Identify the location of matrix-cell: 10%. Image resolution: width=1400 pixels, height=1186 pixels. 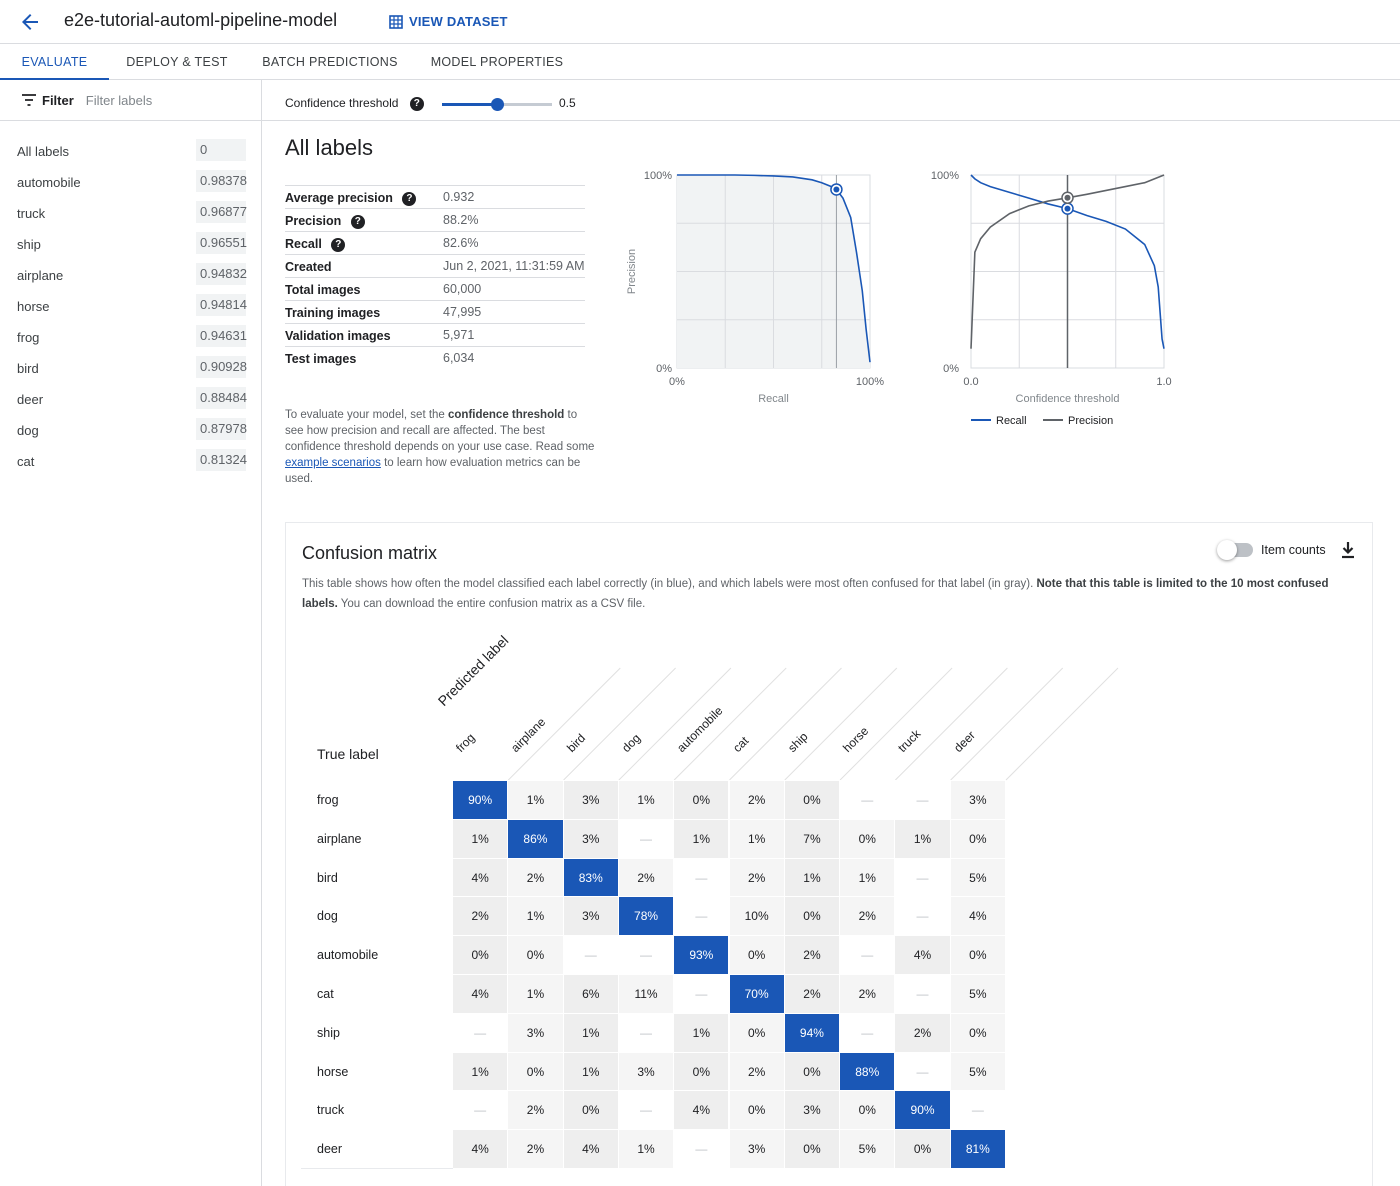
(757, 917).